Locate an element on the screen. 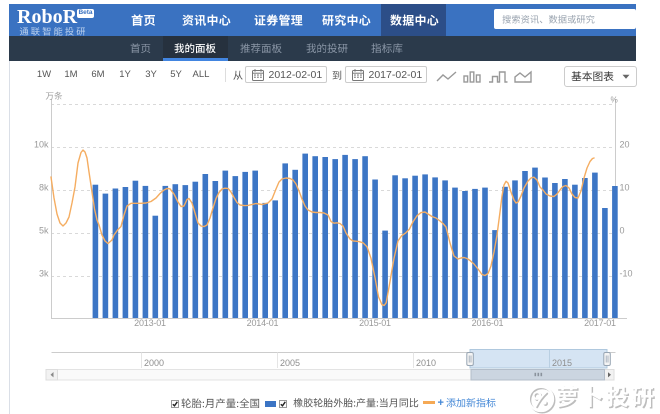  svg-text: 2010 is located at coordinates (426, 363).